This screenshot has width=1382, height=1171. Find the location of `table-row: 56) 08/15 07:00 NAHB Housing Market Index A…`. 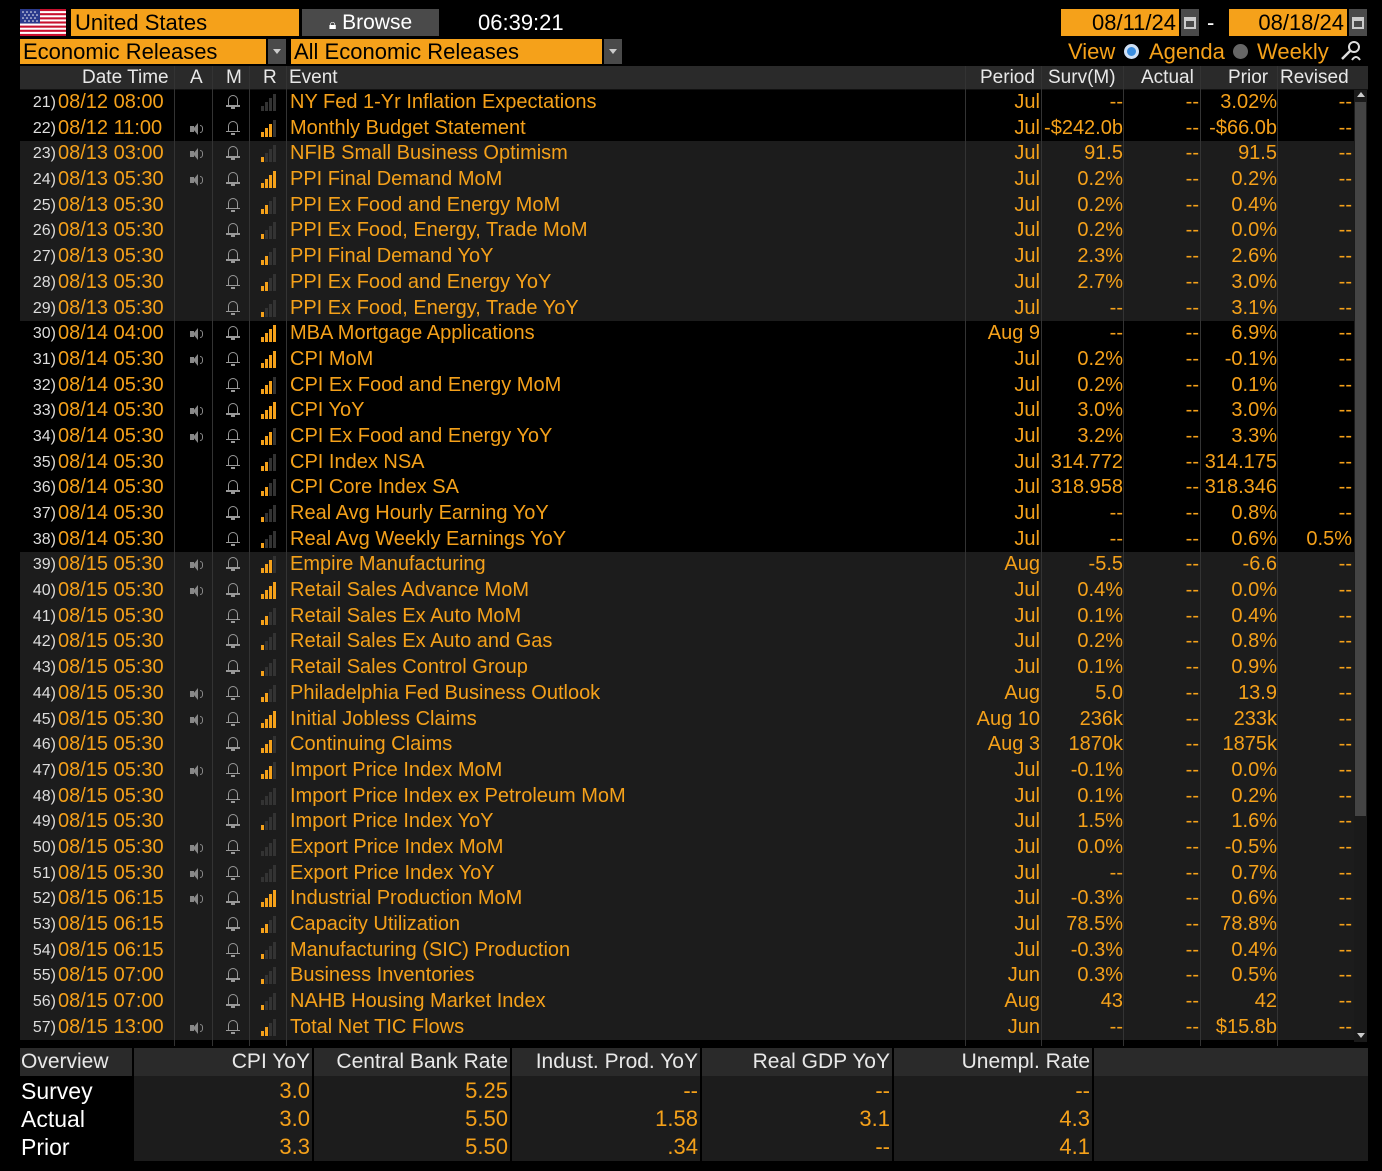

table-row: 56) 08/15 07:00 NAHB Housing Market Index A… is located at coordinates (687, 1002).